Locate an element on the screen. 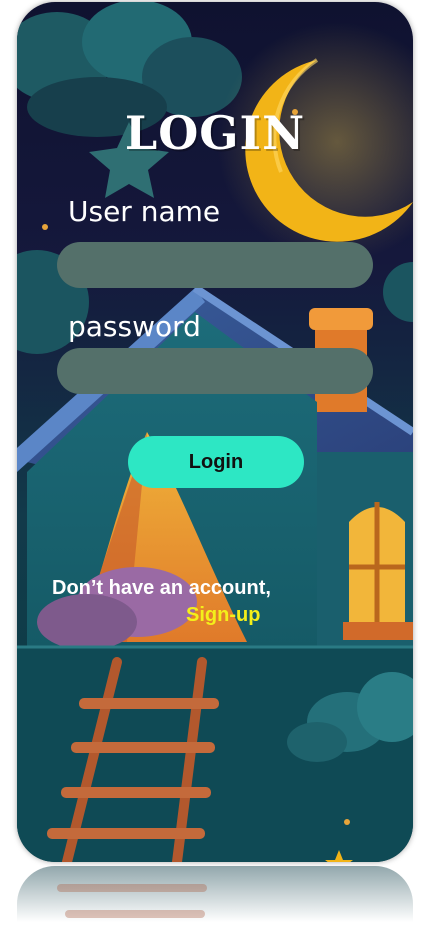  password-input is located at coordinates (215, 371).